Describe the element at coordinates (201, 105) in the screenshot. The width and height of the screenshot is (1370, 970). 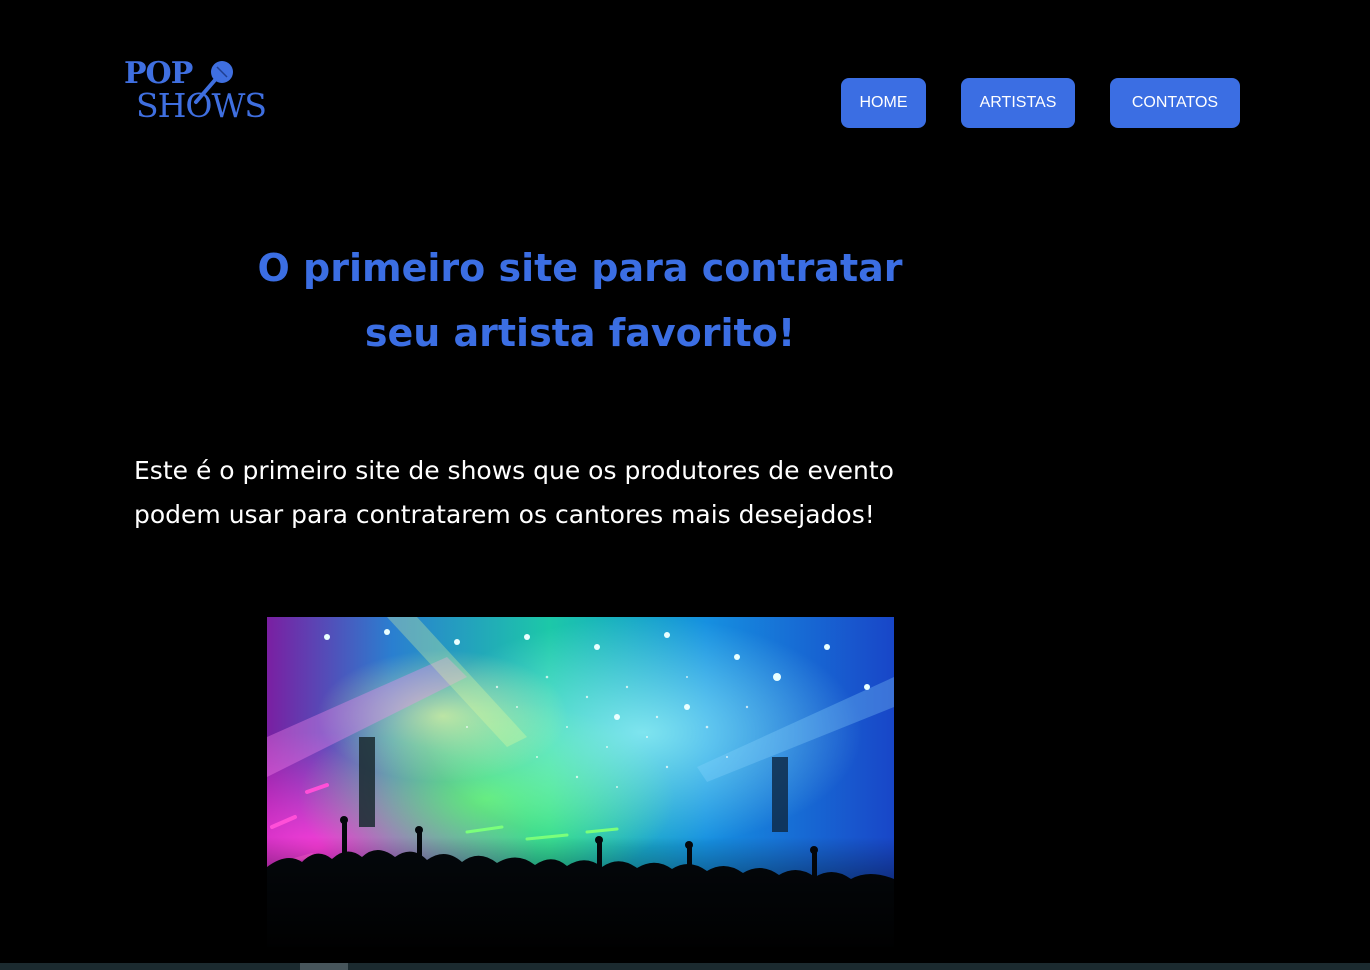
I see `logo-text-shows: SHOWS` at that location.